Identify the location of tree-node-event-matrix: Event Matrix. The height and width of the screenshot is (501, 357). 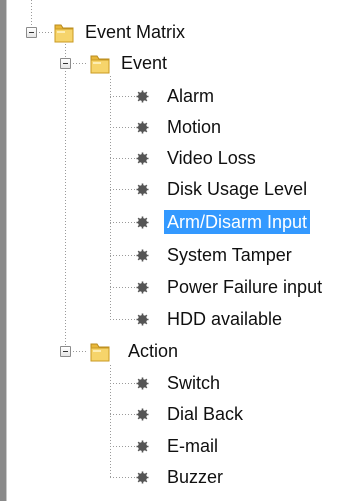
(135, 32).